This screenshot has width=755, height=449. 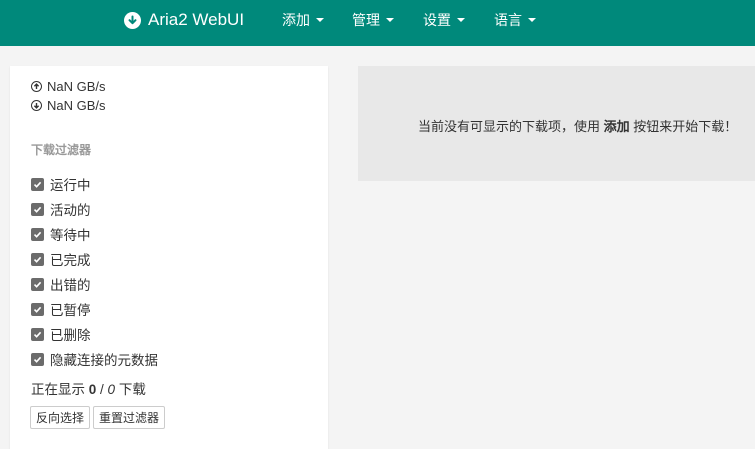 I want to click on brand: Aria2 WebUI, so click(x=184, y=20).